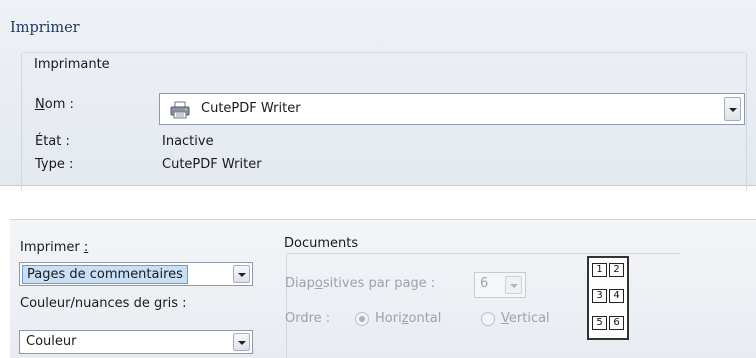 This screenshot has width=756, height=358. What do you see at coordinates (452, 109) in the screenshot?
I see `printer-name-select: CutePDF Writer` at bounding box center [452, 109].